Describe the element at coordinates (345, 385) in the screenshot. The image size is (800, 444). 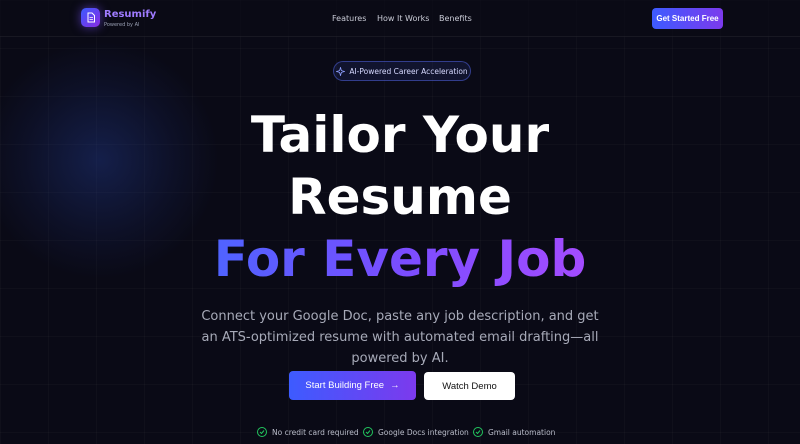
I see `start-building-label: Start Building Free` at that location.